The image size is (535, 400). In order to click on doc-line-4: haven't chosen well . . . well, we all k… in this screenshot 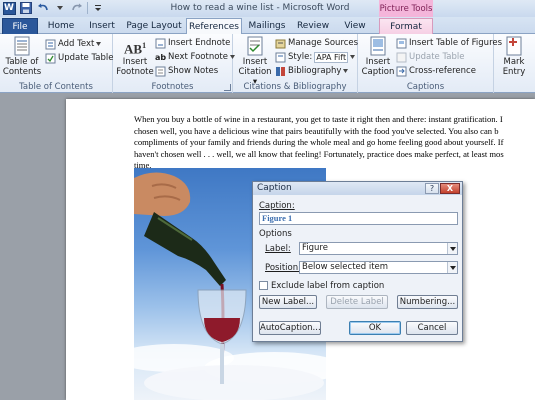, I will do `click(319, 153)`.